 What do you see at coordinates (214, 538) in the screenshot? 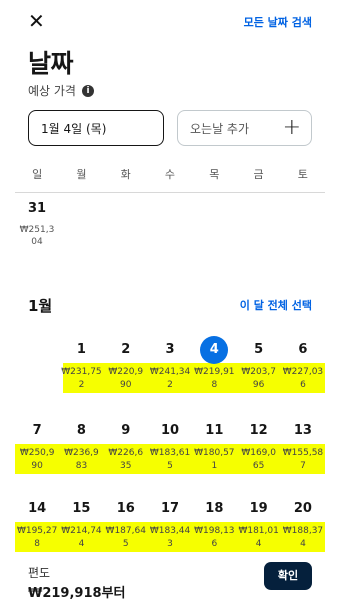
I see `day-price: ₩198,13 6` at bounding box center [214, 538].